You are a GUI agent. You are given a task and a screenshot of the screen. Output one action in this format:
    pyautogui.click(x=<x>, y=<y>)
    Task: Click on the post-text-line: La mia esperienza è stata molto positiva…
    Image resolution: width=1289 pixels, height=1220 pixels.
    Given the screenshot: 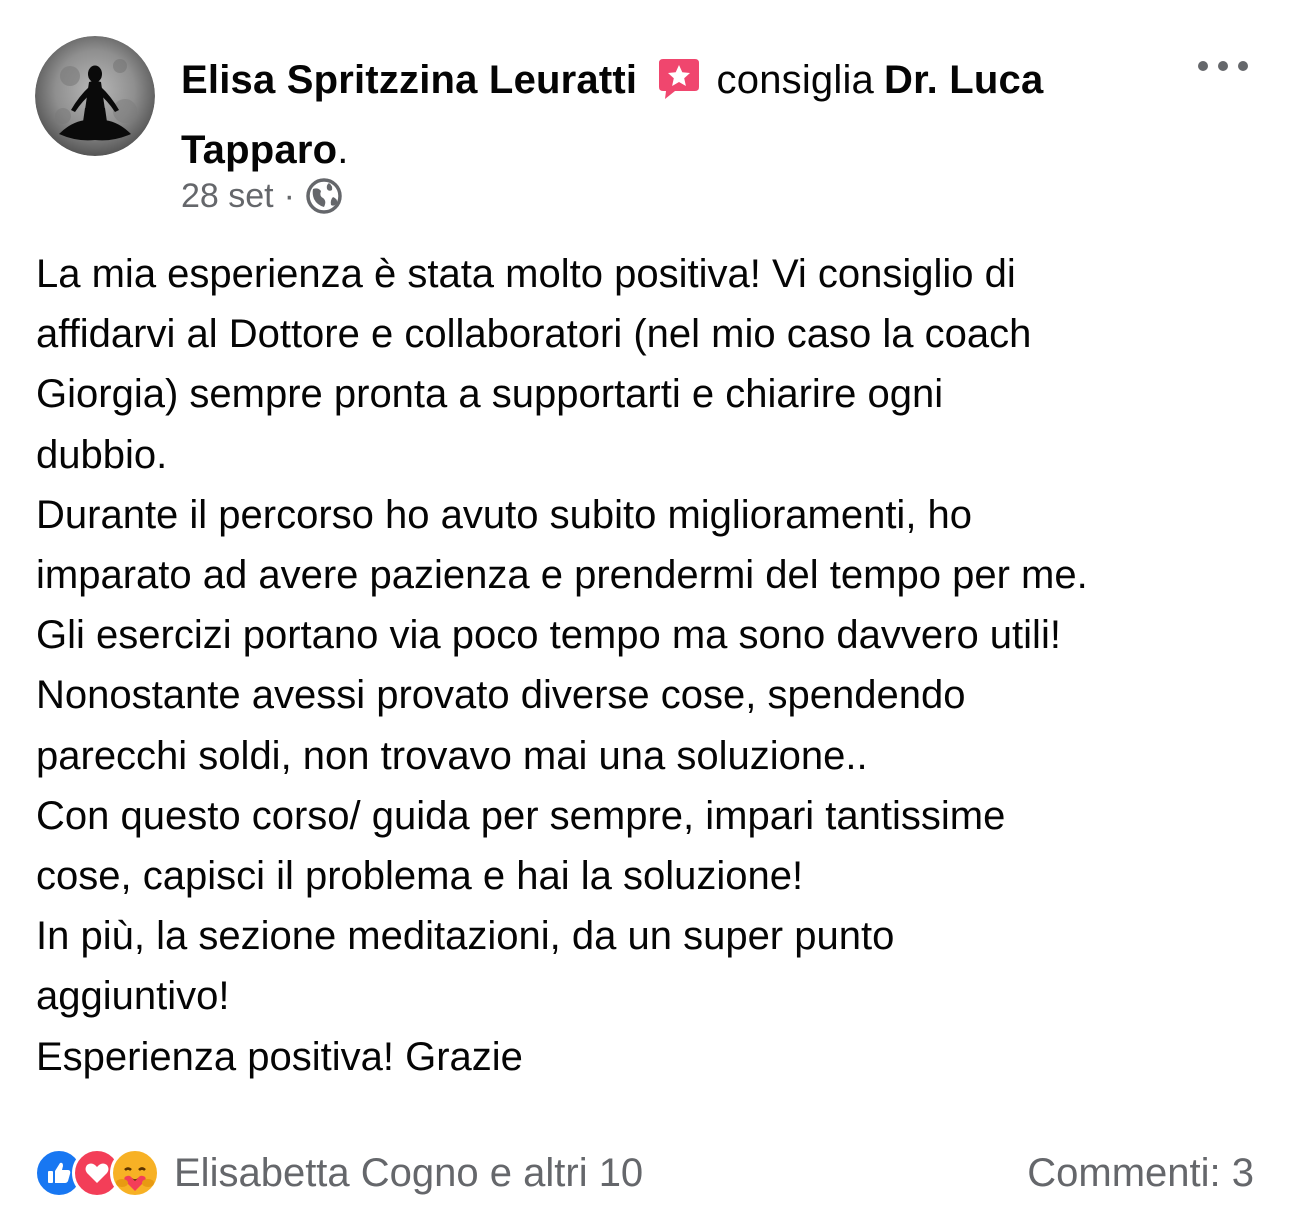 What is the action you would take?
    pyautogui.click(x=526, y=274)
    